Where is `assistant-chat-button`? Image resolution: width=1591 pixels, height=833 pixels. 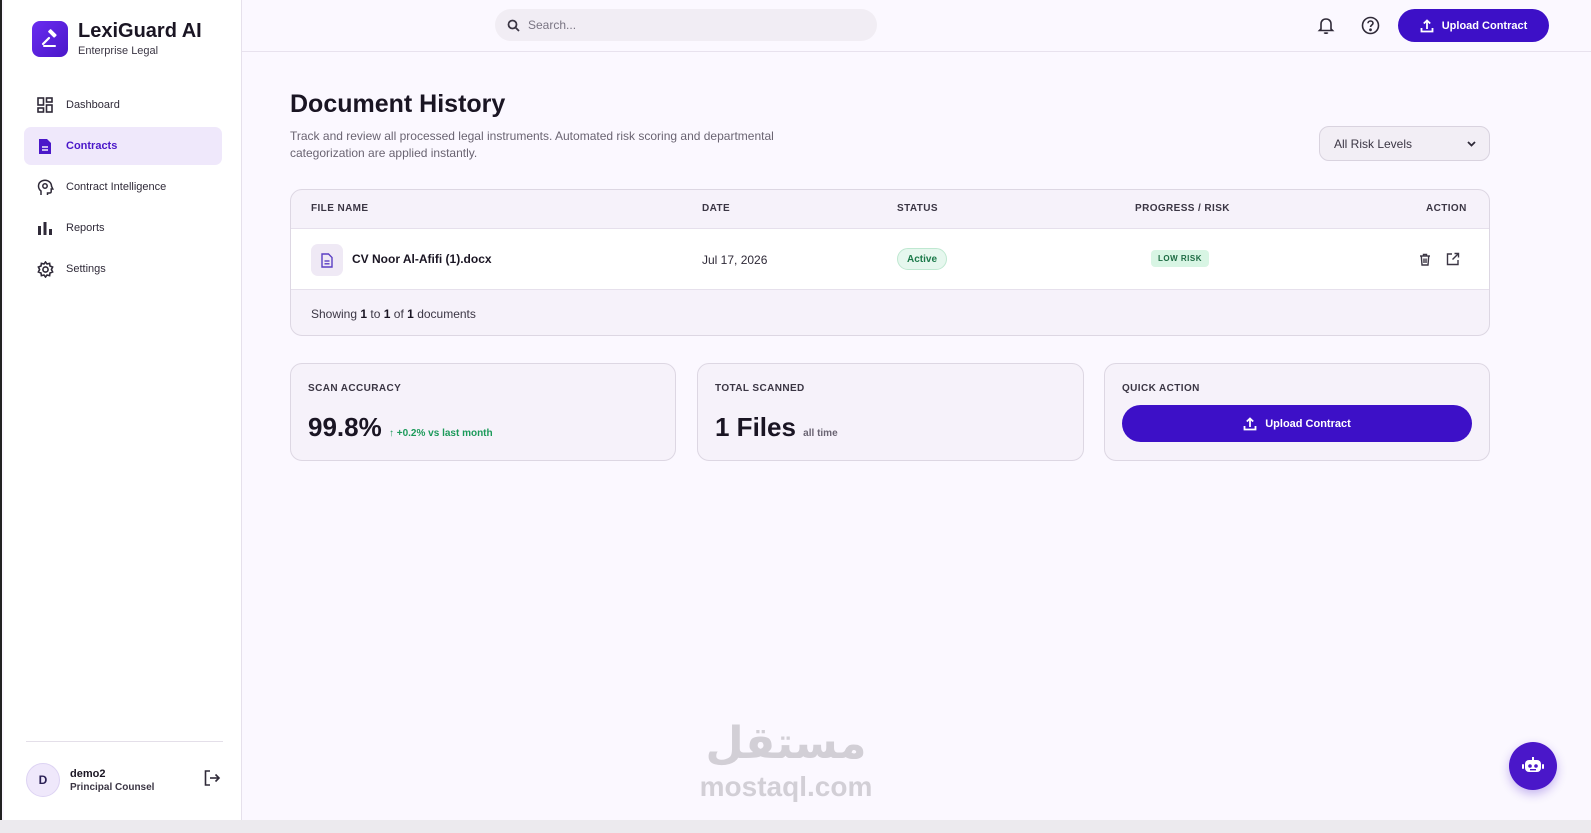 assistant-chat-button is located at coordinates (1533, 766).